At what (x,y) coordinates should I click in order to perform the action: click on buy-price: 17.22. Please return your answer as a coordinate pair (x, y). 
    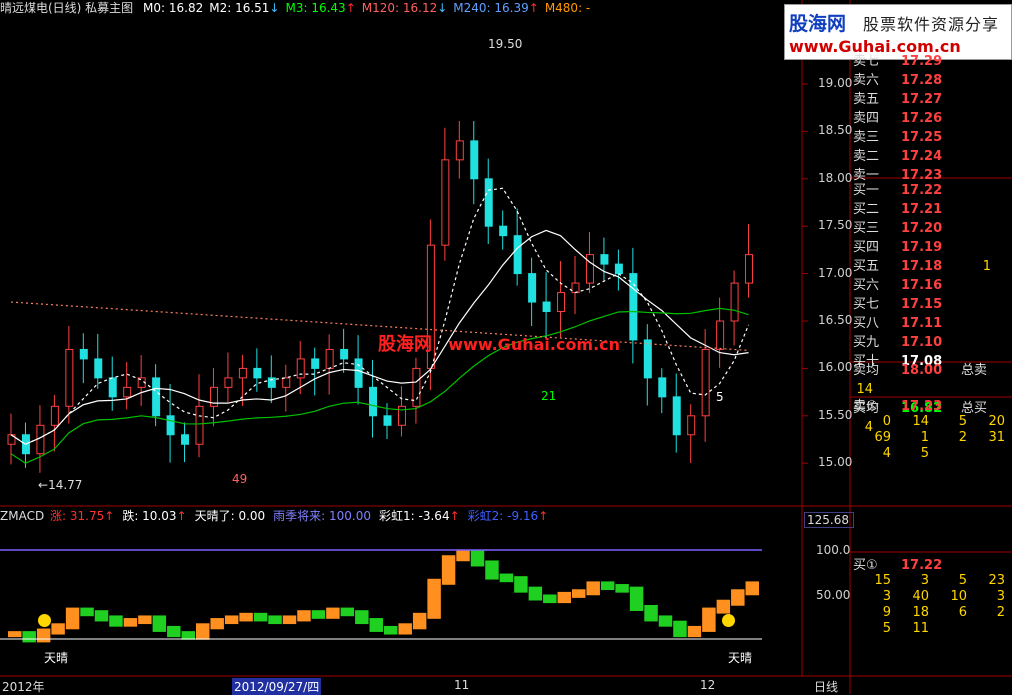
    Looking at the image, I should click on (922, 190).